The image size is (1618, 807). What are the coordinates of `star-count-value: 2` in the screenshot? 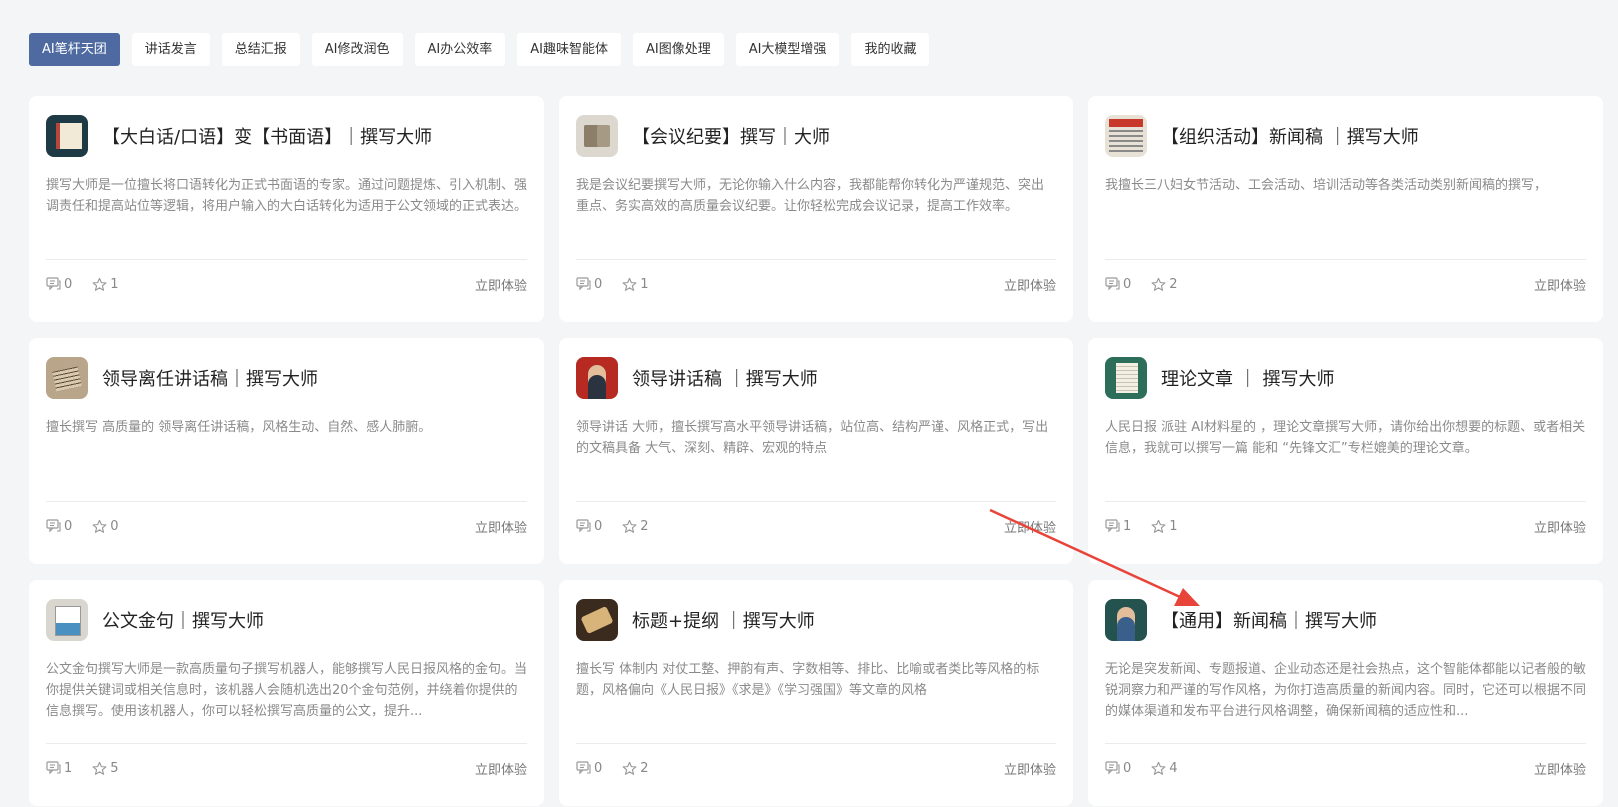 It's located at (644, 526).